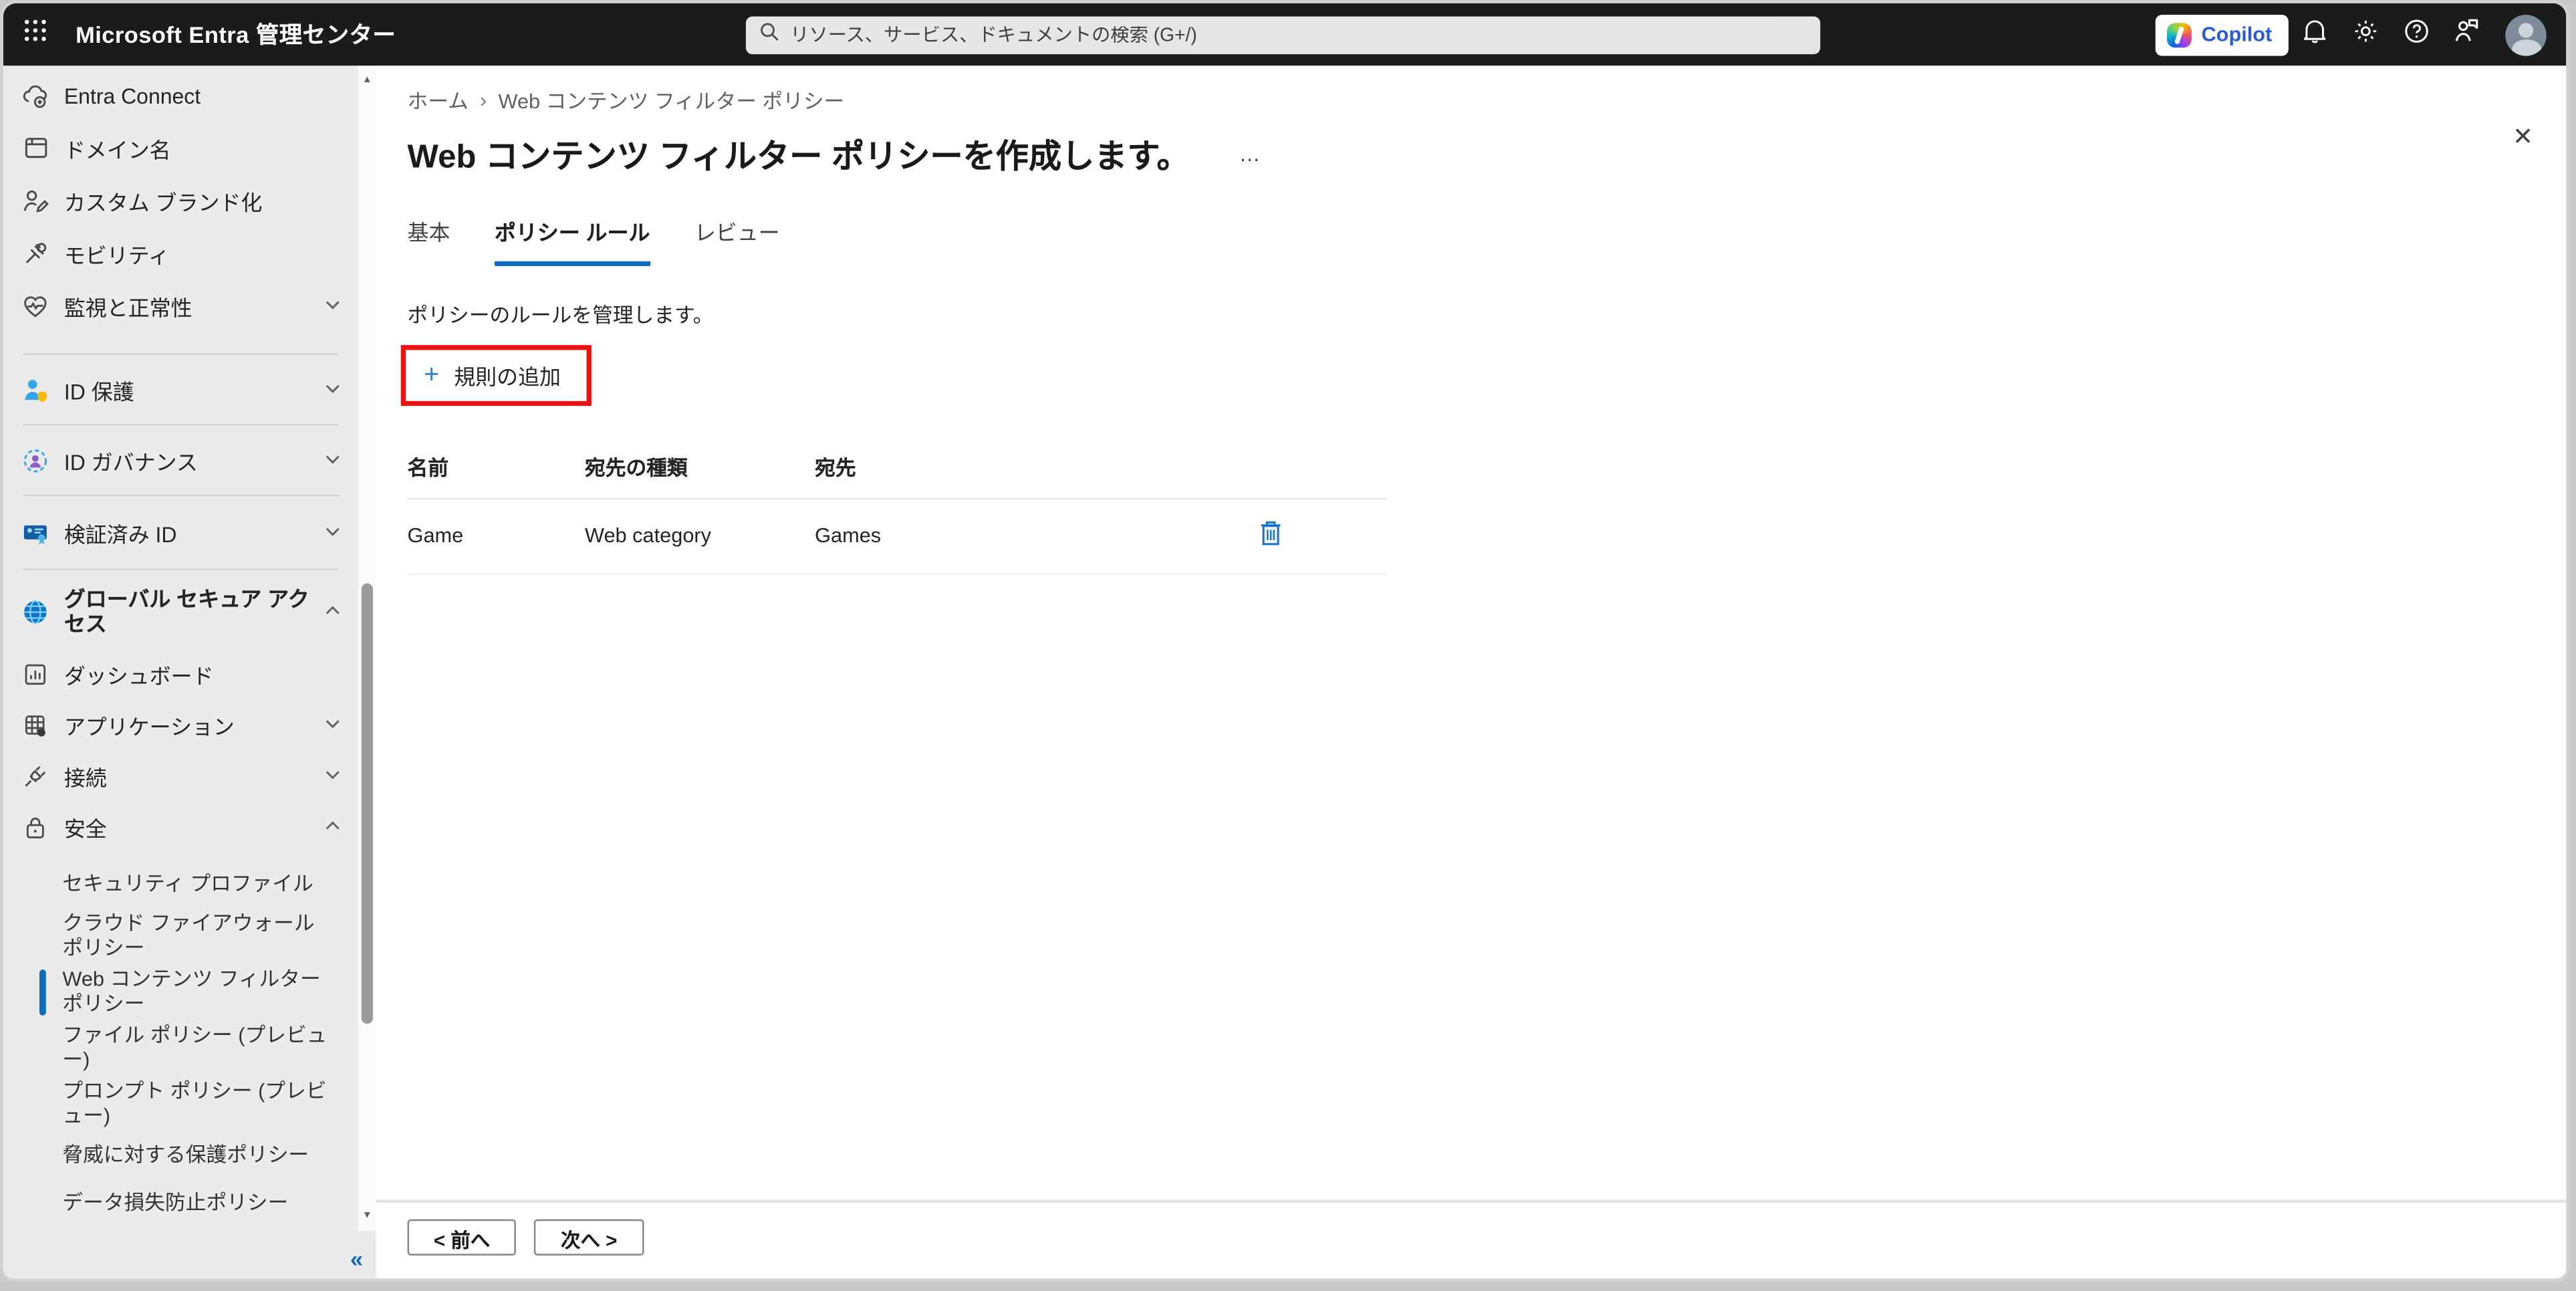 The image size is (2576, 1291). What do you see at coordinates (180, 777) in the screenshot?
I see `sidebar-item-connect: 接続` at bounding box center [180, 777].